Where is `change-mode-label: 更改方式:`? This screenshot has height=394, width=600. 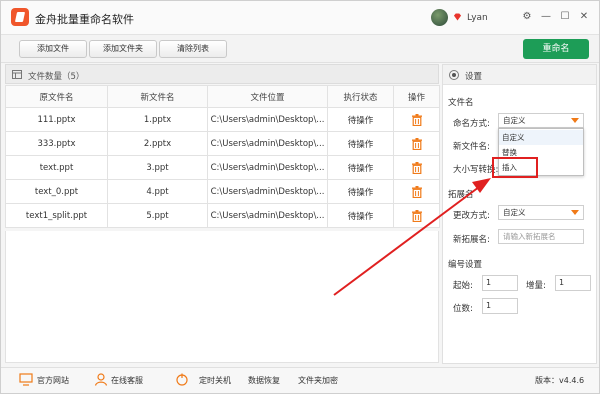 change-mode-label: 更改方式: is located at coordinates (471, 216).